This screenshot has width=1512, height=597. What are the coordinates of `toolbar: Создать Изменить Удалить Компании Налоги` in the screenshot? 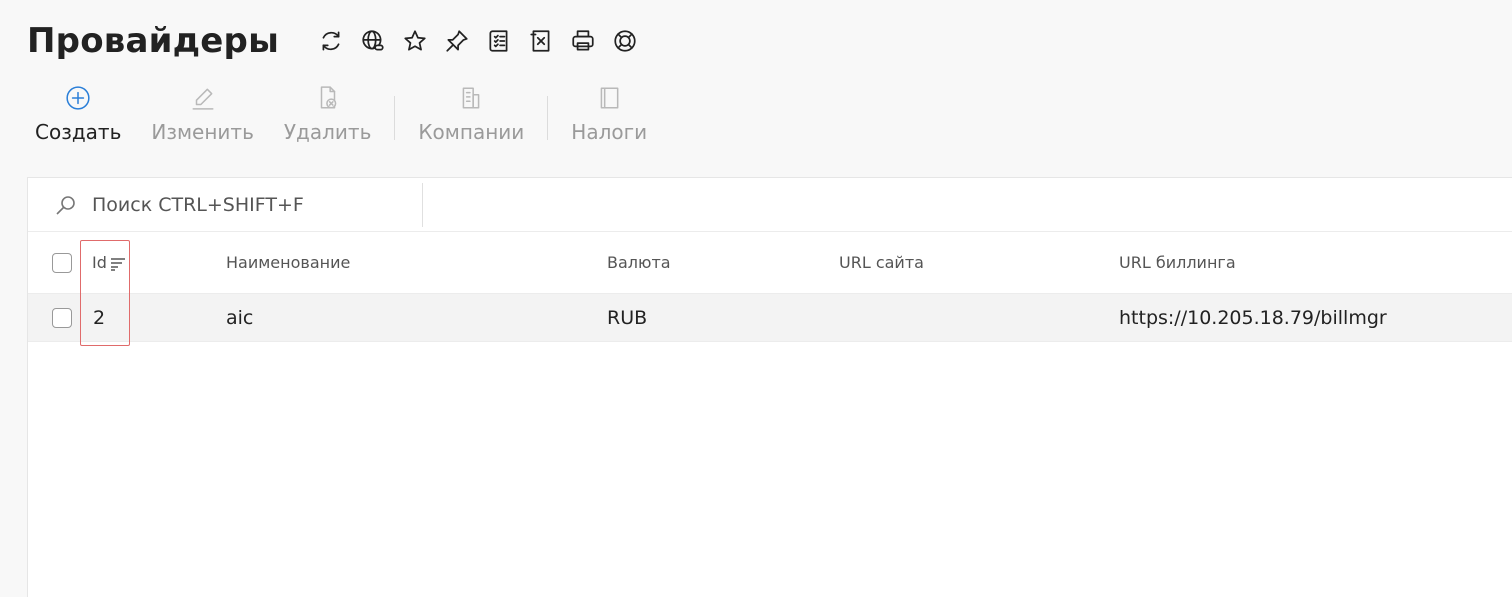 It's located at (341, 119).